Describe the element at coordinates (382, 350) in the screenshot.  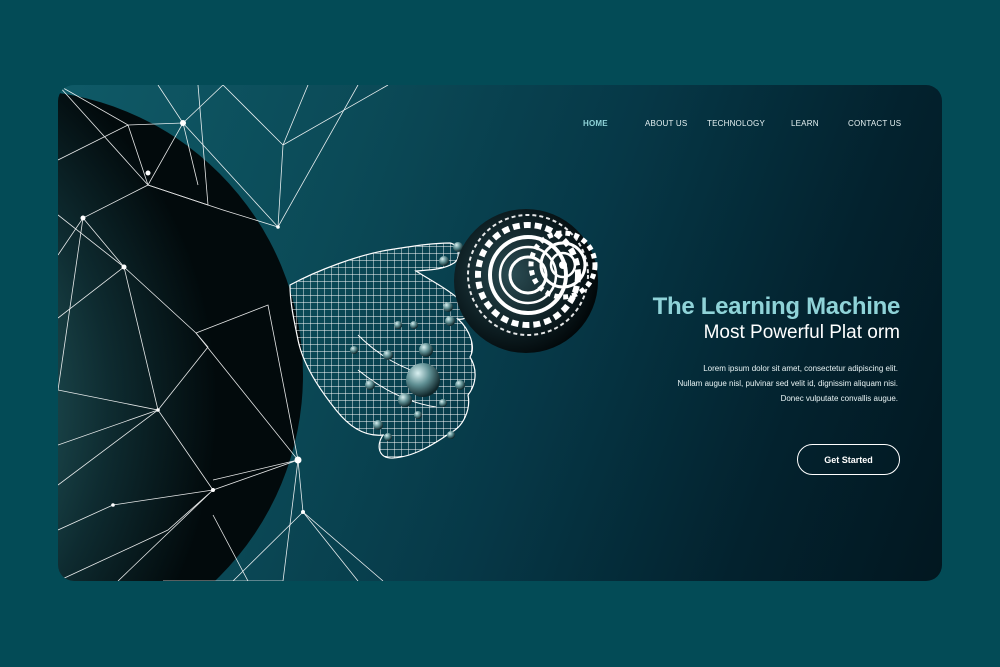
I see `wireframe-robot-hand-icon` at that location.